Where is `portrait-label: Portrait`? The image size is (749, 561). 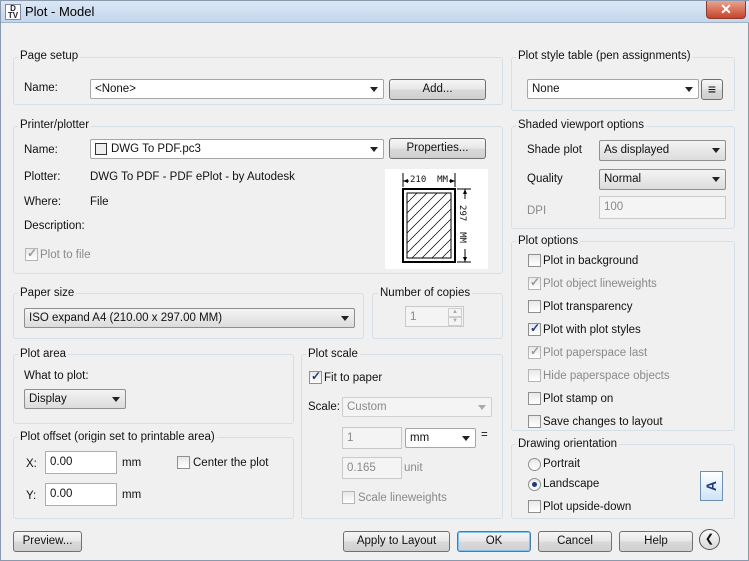
portrait-label: Portrait is located at coordinates (561, 464).